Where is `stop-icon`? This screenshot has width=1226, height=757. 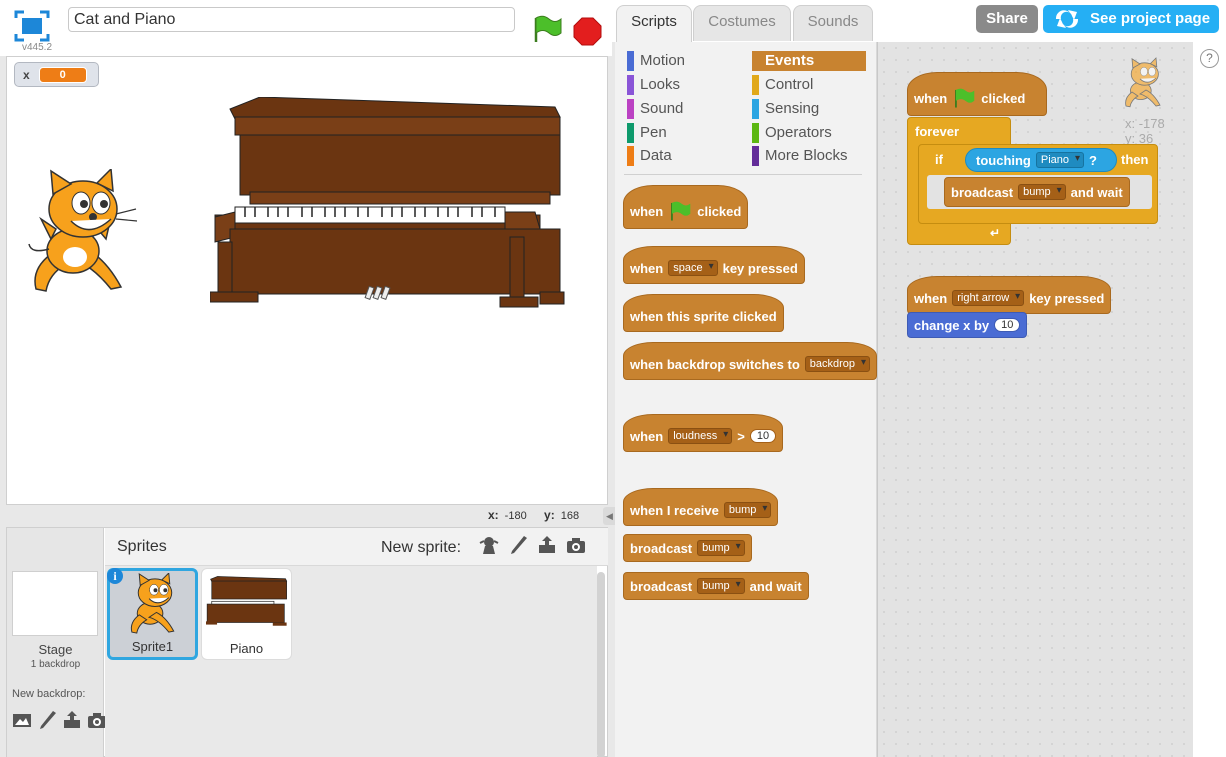 stop-icon is located at coordinates (587, 31).